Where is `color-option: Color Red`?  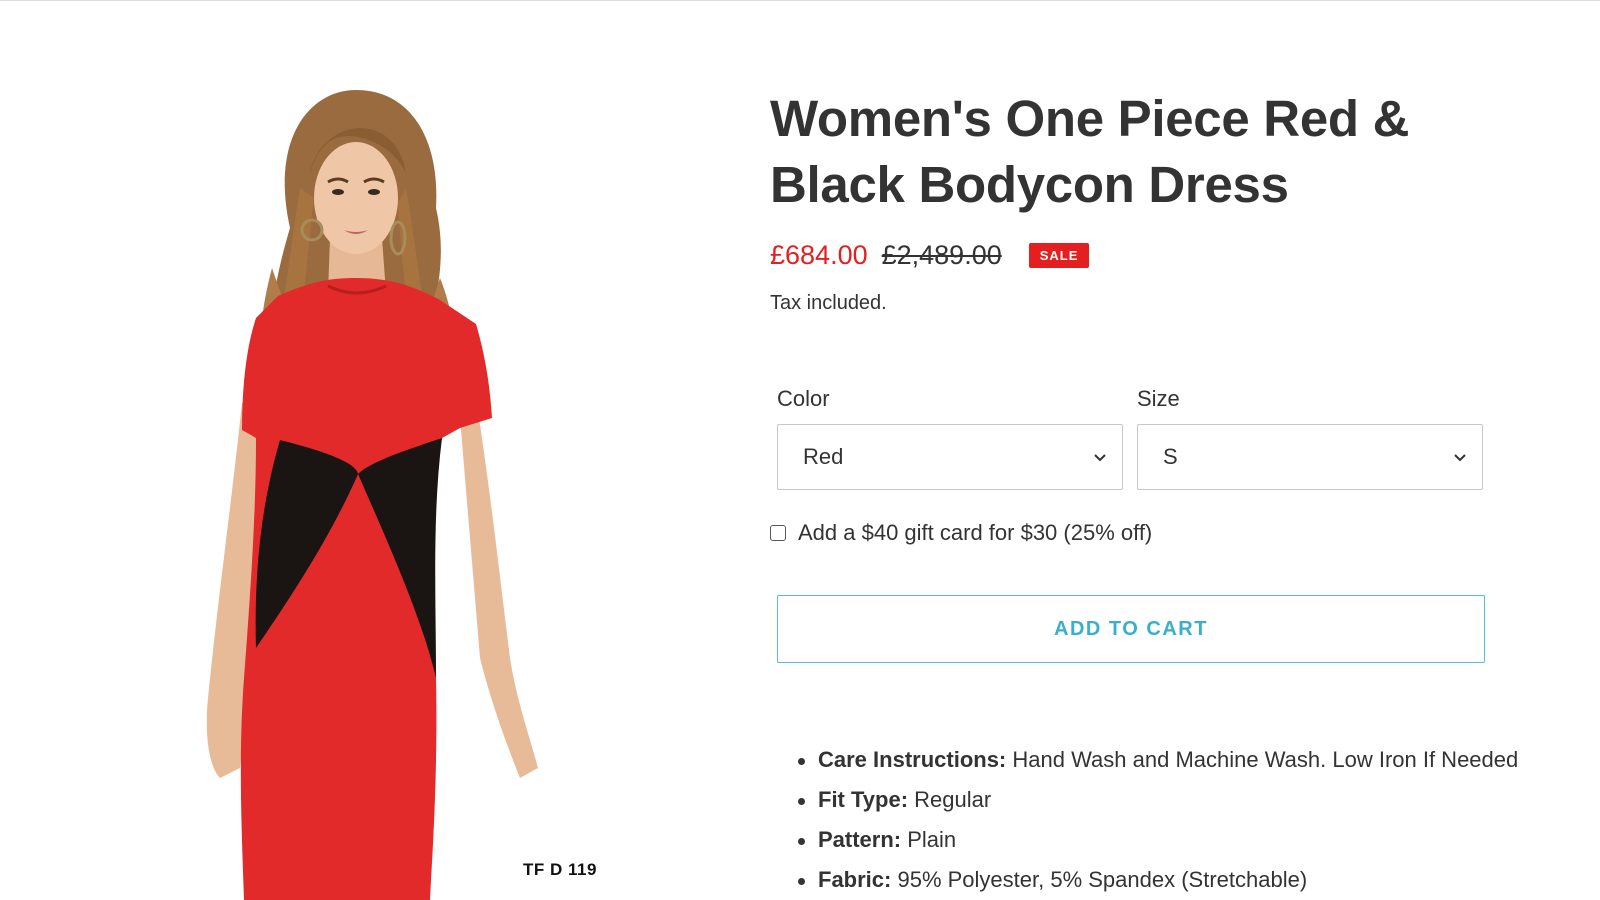
color-option: Color Red is located at coordinates (950, 438).